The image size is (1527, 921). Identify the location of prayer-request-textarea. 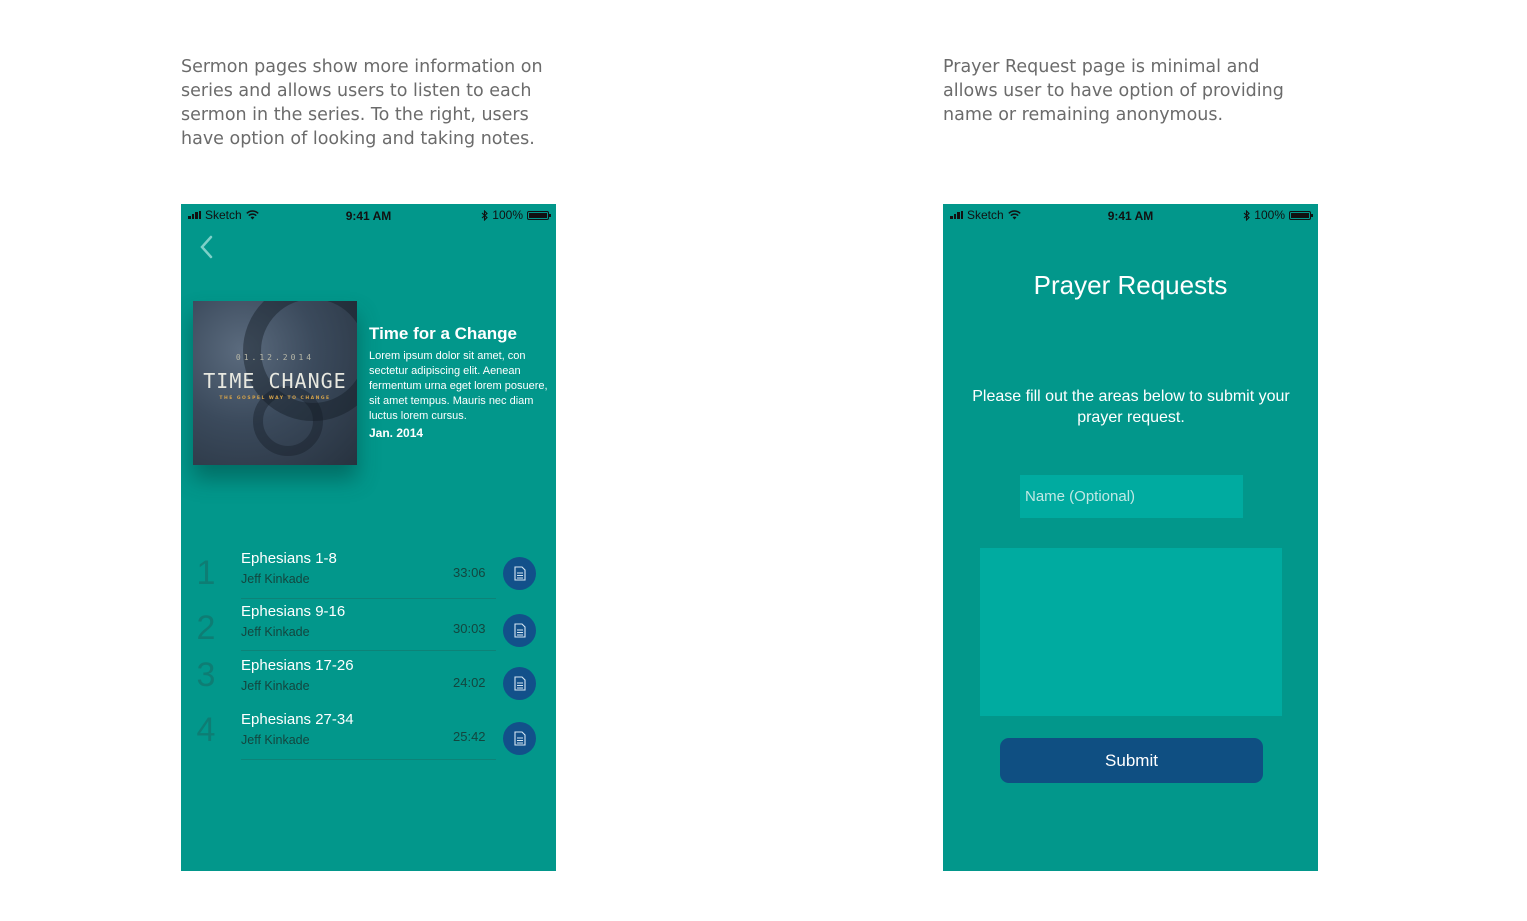
(1131, 632).